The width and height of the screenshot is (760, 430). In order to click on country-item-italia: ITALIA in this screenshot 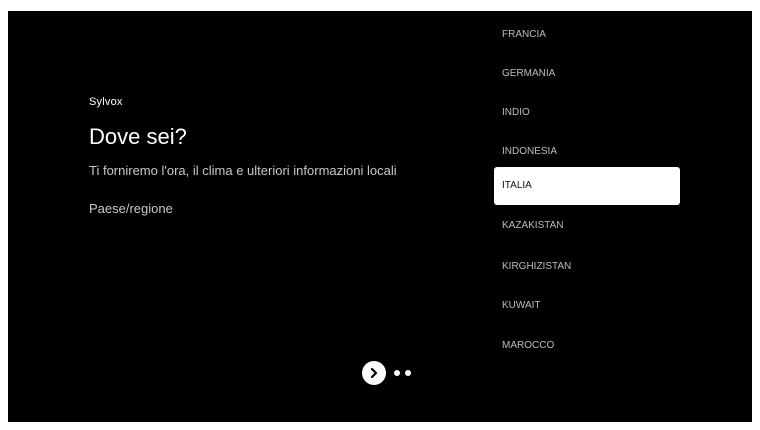, I will do `click(587, 186)`.